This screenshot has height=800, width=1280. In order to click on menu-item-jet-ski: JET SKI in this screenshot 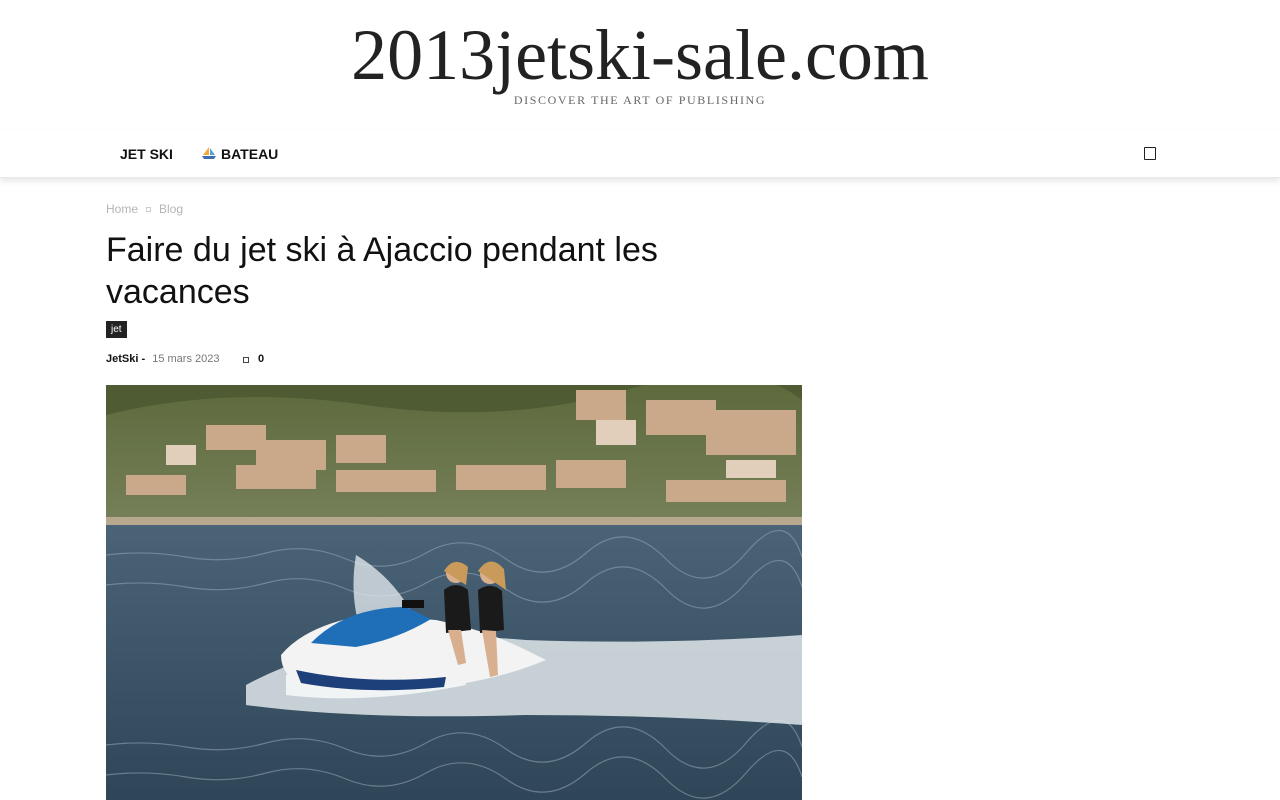, I will do `click(146, 154)`.